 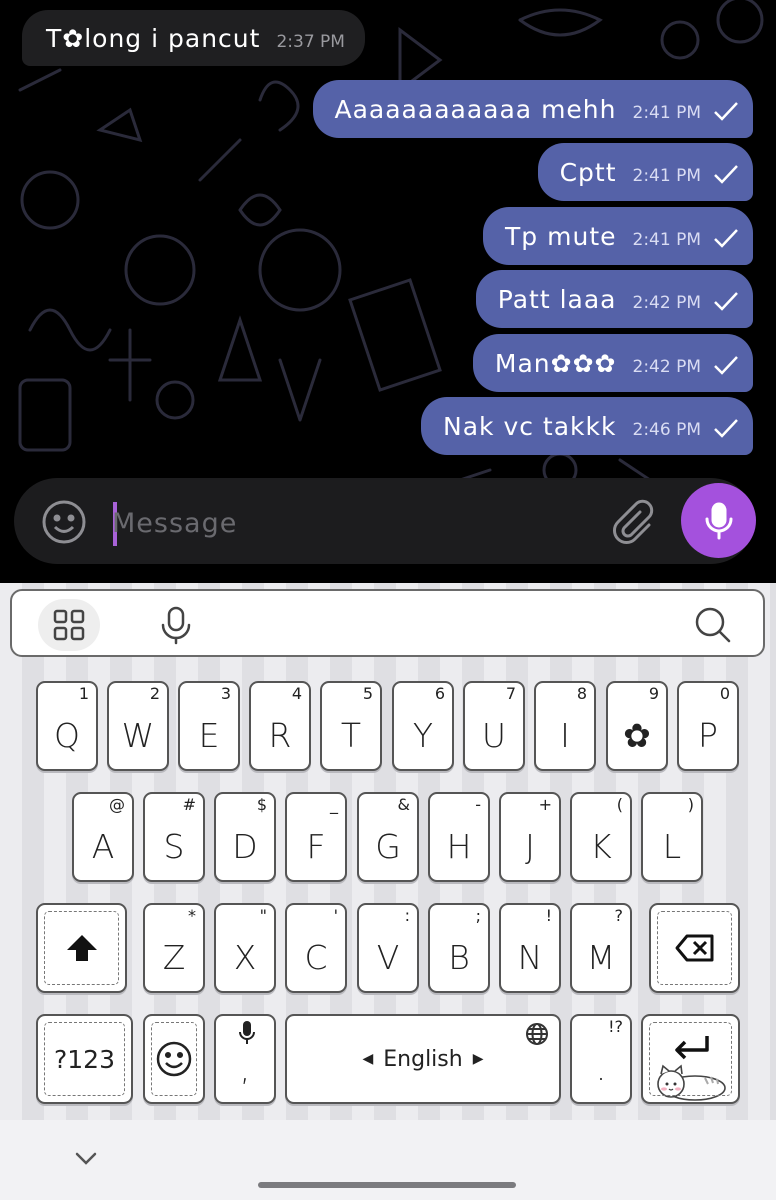 I want to click on key-m: ? M, so click(x=601, y=948).